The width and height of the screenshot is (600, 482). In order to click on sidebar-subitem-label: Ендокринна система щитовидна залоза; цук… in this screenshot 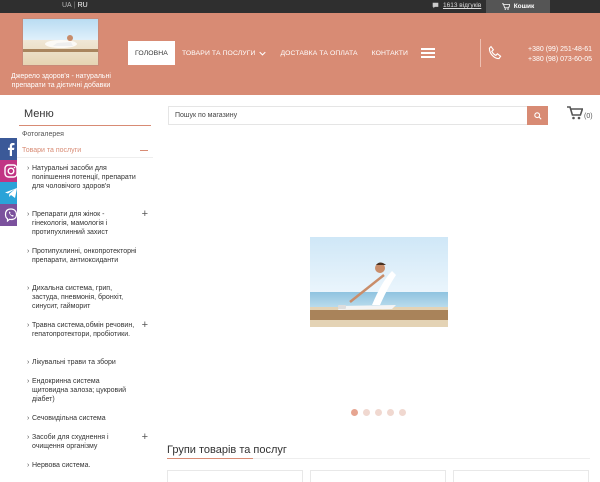, I will do `click(79, 390)`.